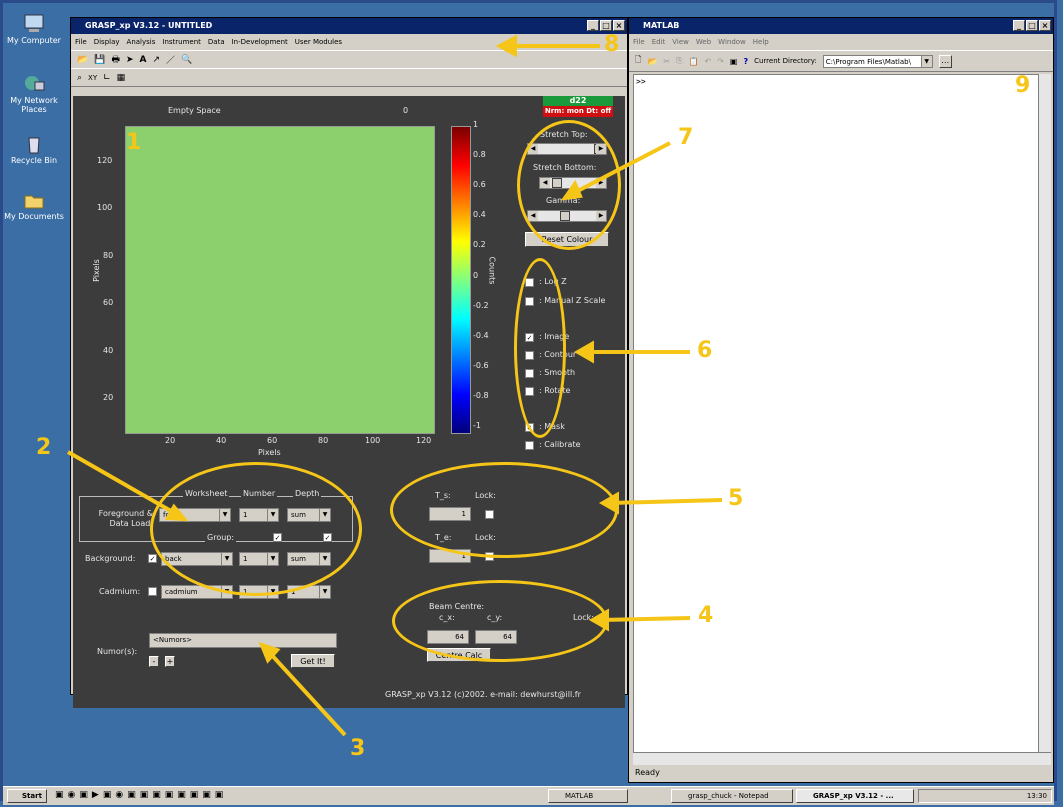 This screenshot has height=807, width=1063. I want to click on annotation-1: 1, so click(134, 142).